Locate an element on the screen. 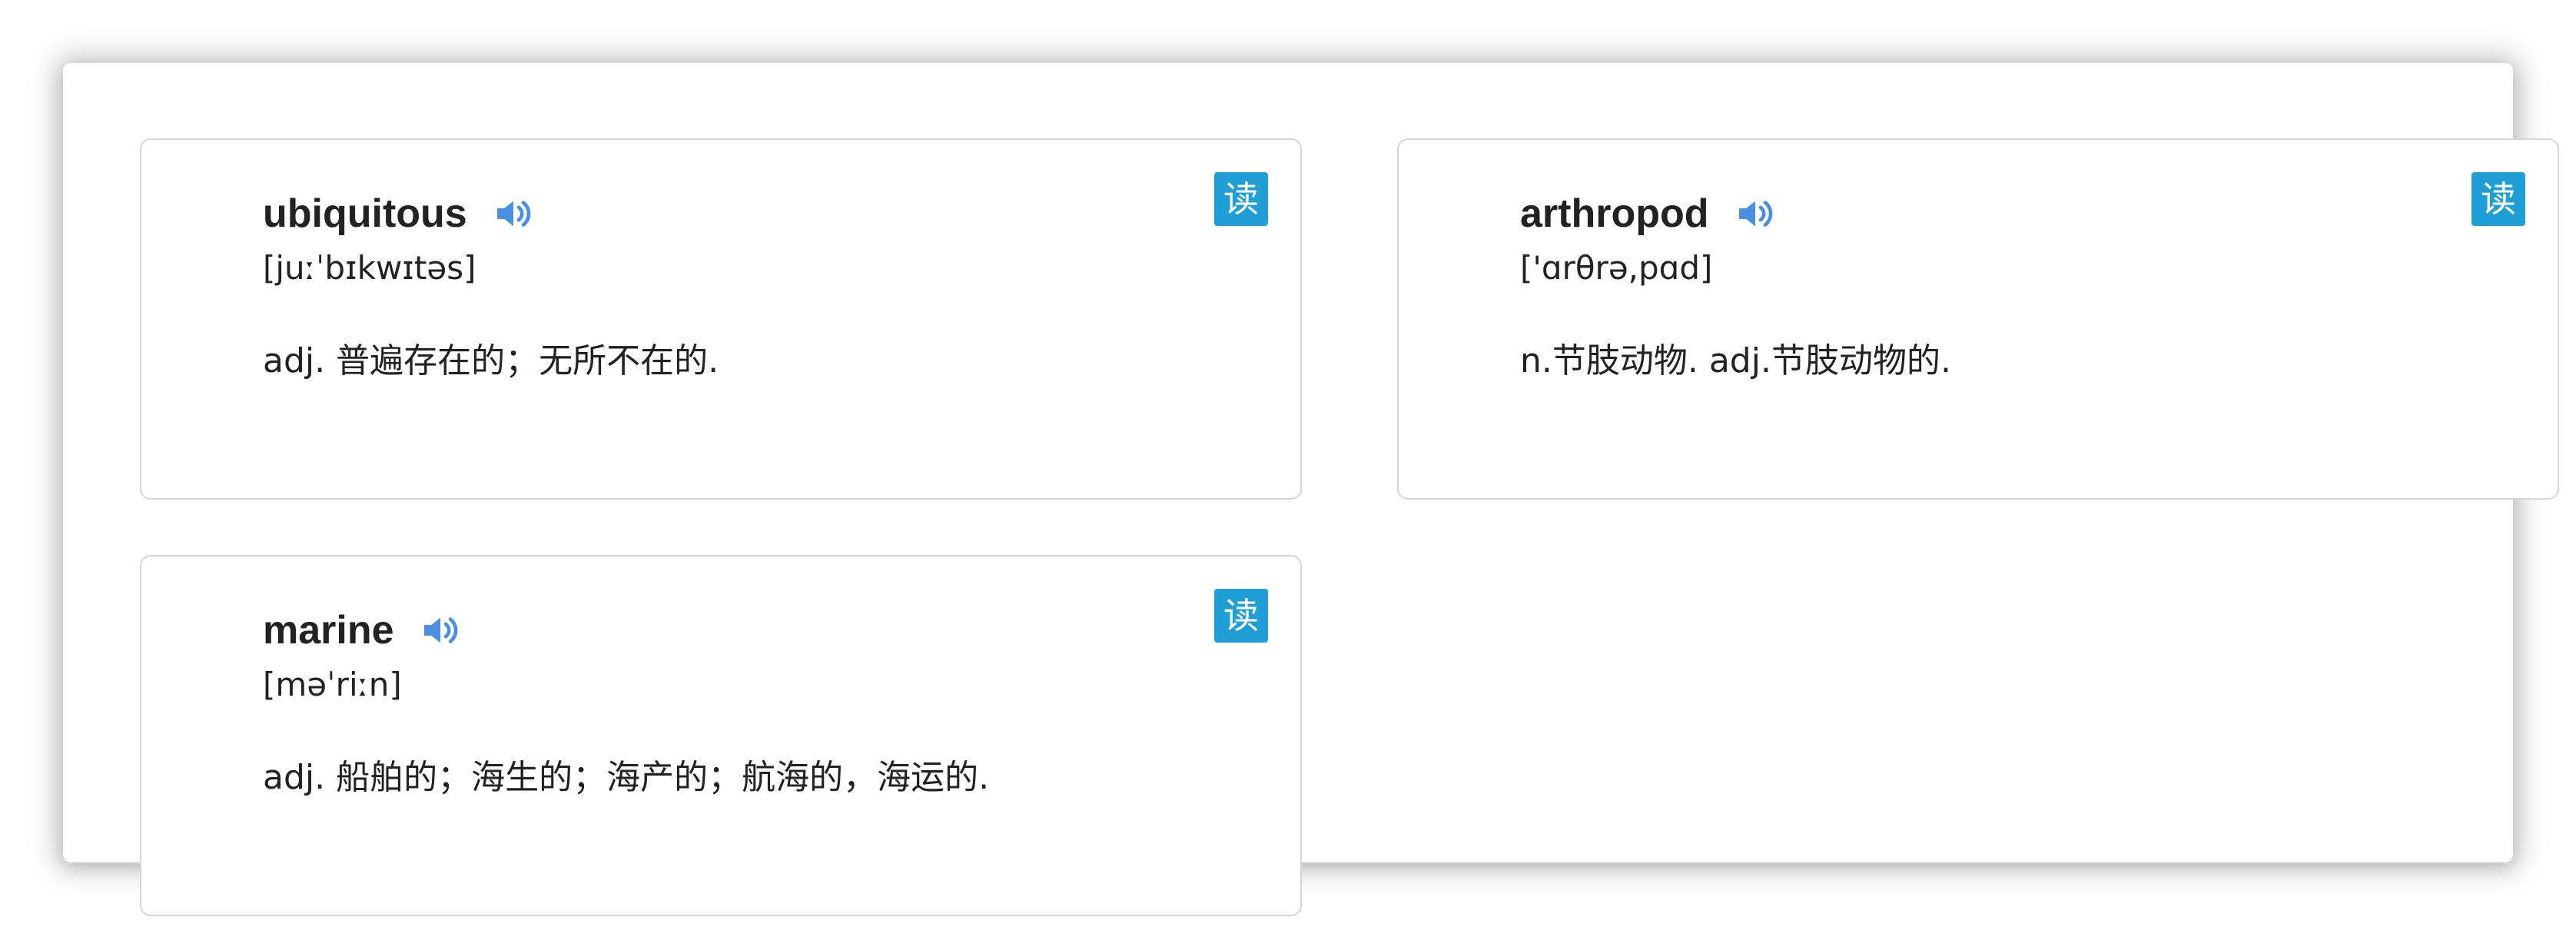 This screenshot has height=927, width=2576. phonetic-text: ['ɑrθrə,pɑd] is located at coordinates (1617, 268).